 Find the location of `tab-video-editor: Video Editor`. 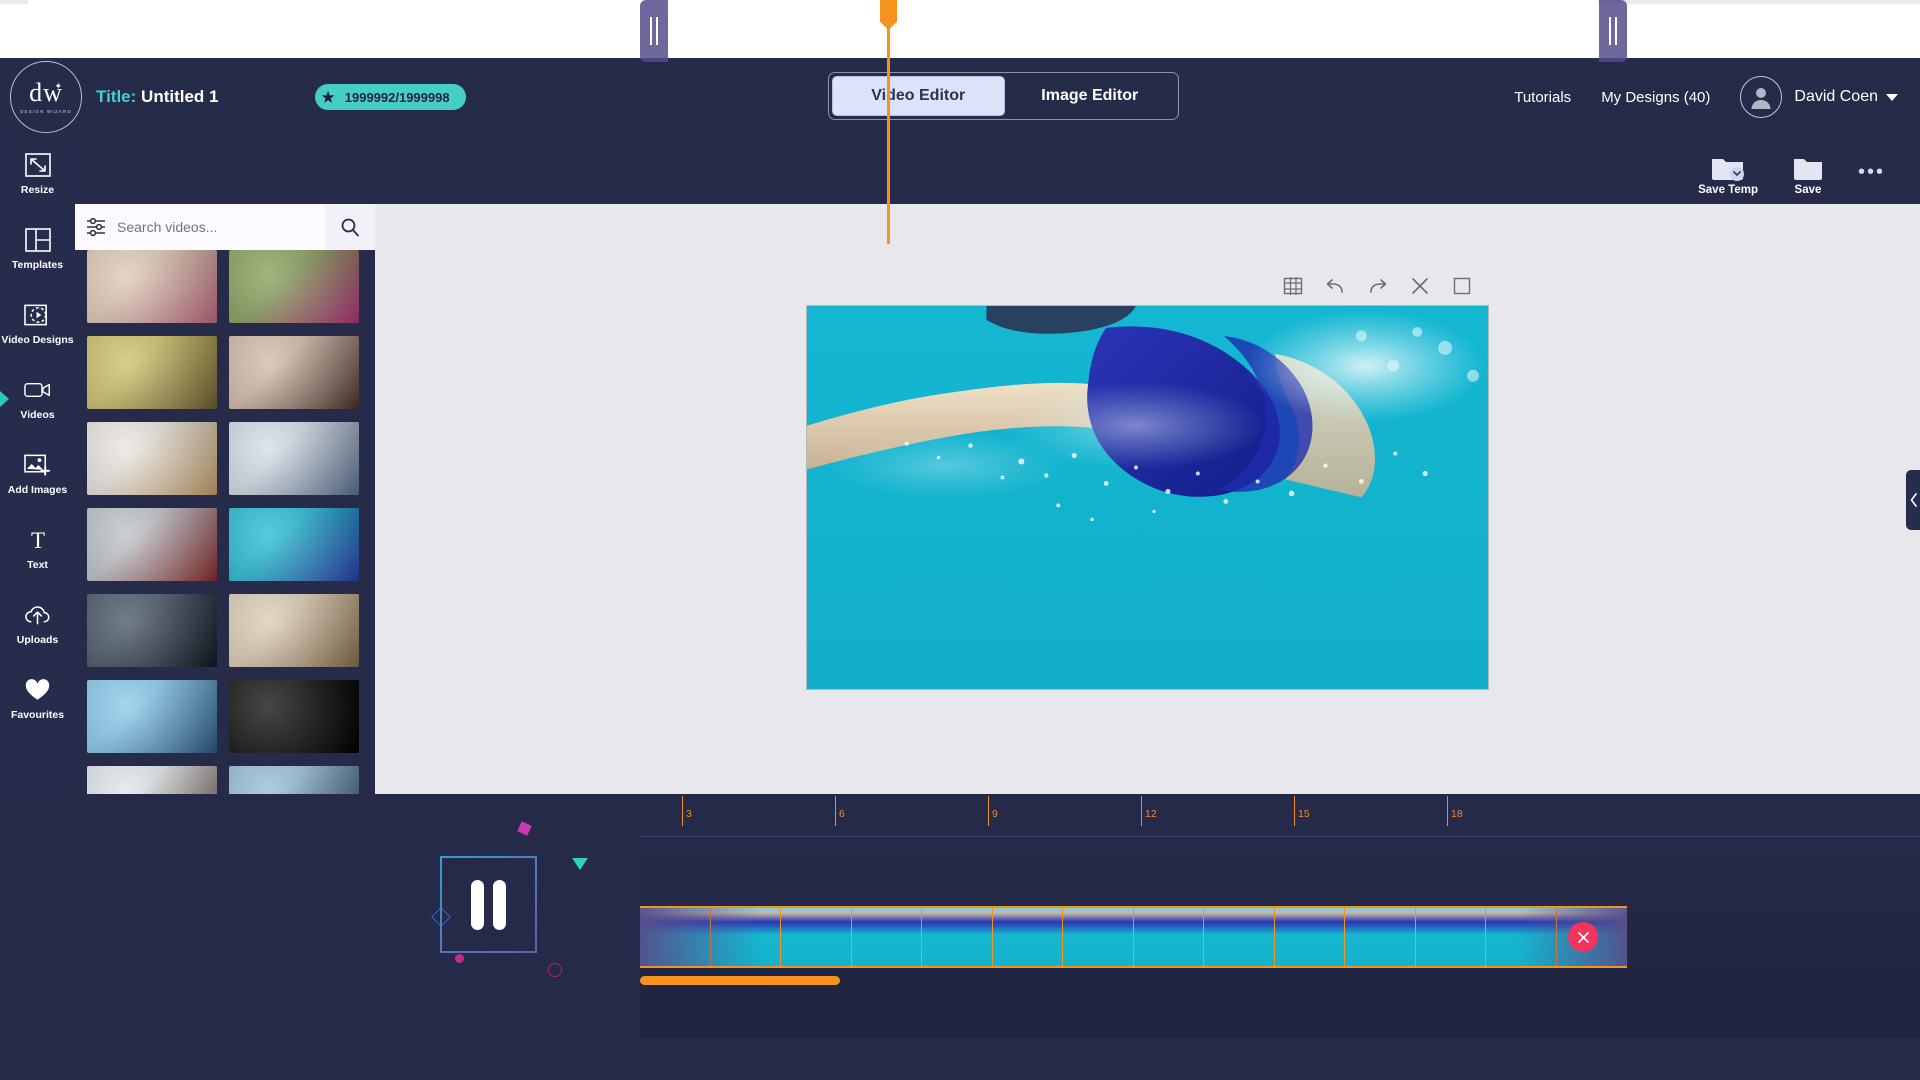

tab-video-editor: Video Editor is located at coordinates (918, 96).